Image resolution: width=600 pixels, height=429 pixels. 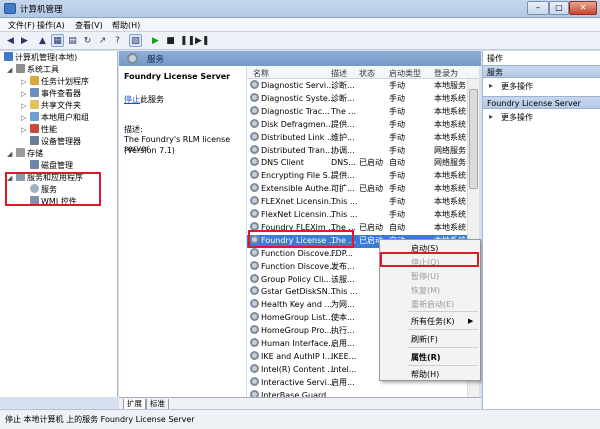 What do you see at coordinates (424, 339) in the screenshot?
I see `menu-item-refresh: 刷新(F)` at bounding box center [424, 339].